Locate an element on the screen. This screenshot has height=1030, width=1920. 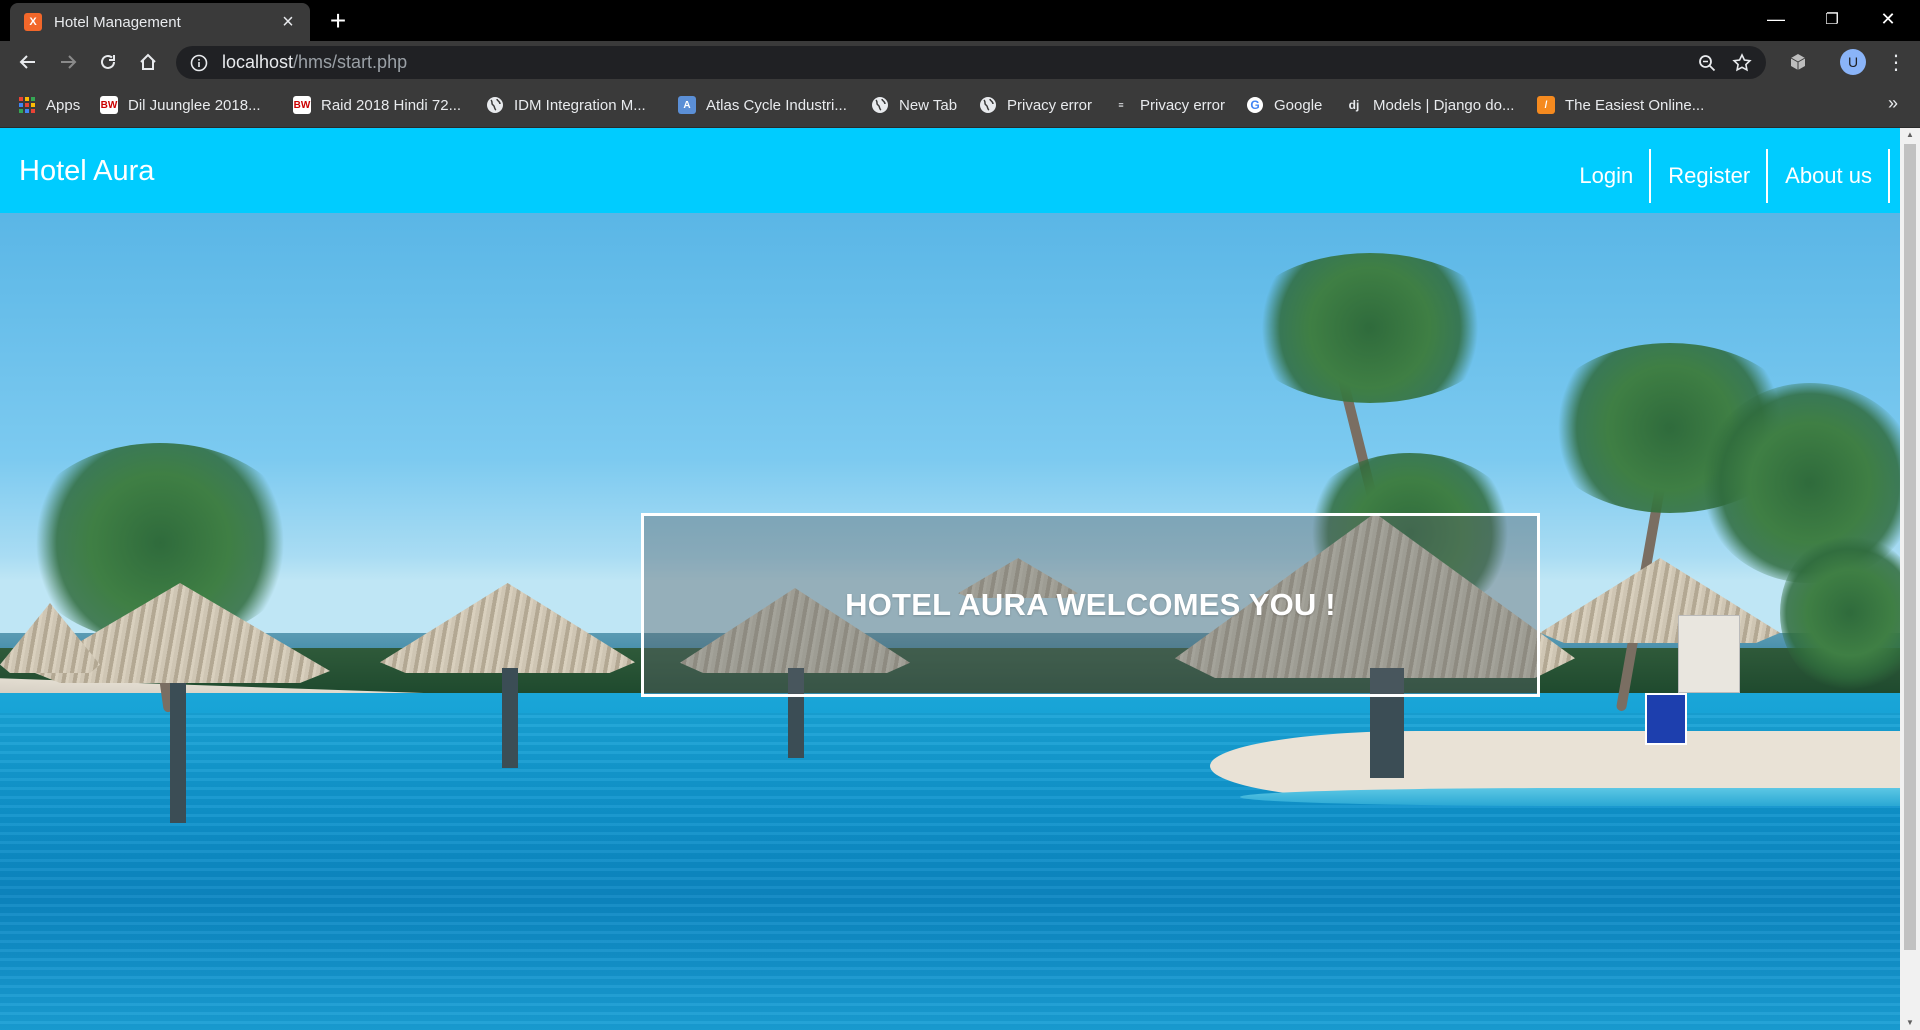
profile-avatar: U is located at coordinates (1853, 62).